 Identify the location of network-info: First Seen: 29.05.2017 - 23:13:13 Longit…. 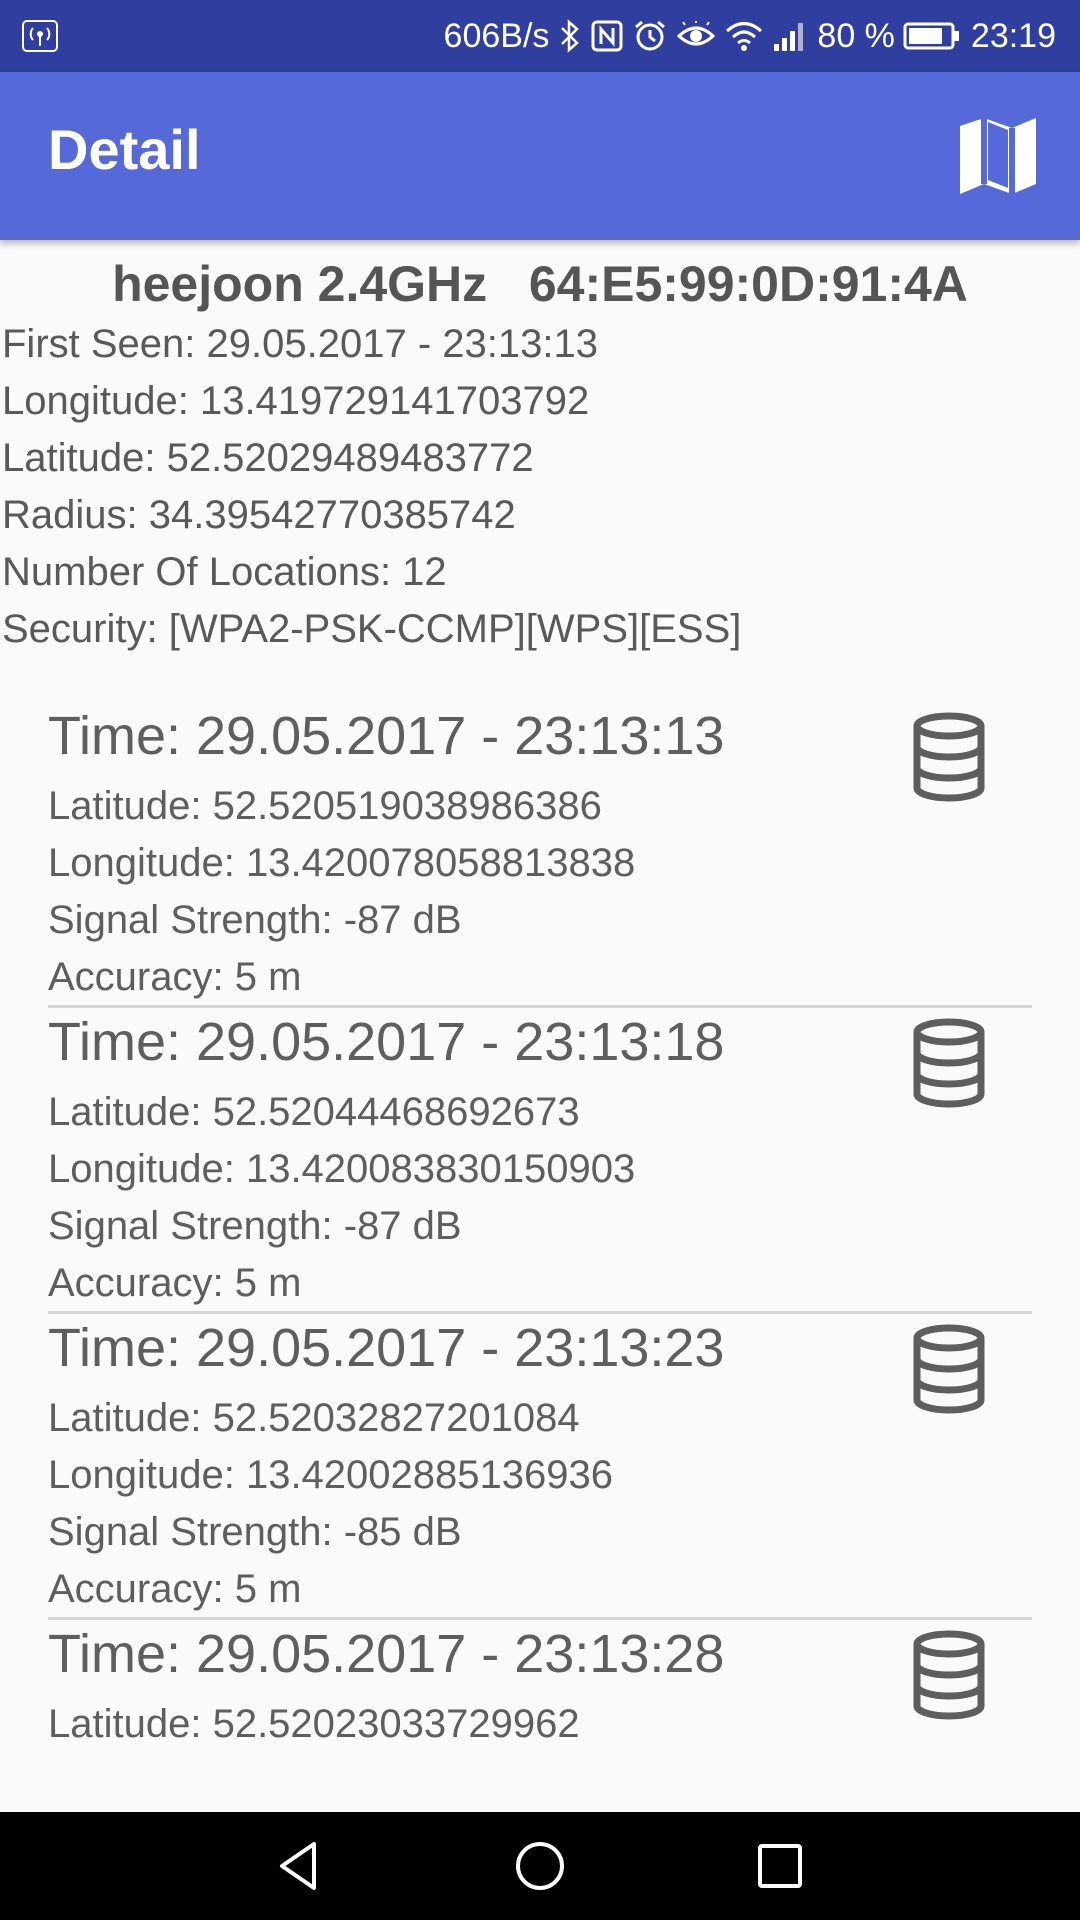
(371, 487).